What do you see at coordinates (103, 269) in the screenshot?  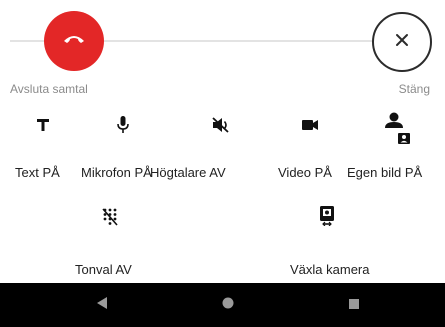 I see `option-dialpad-label: Tonval AV` at bounding box center [103, 269].